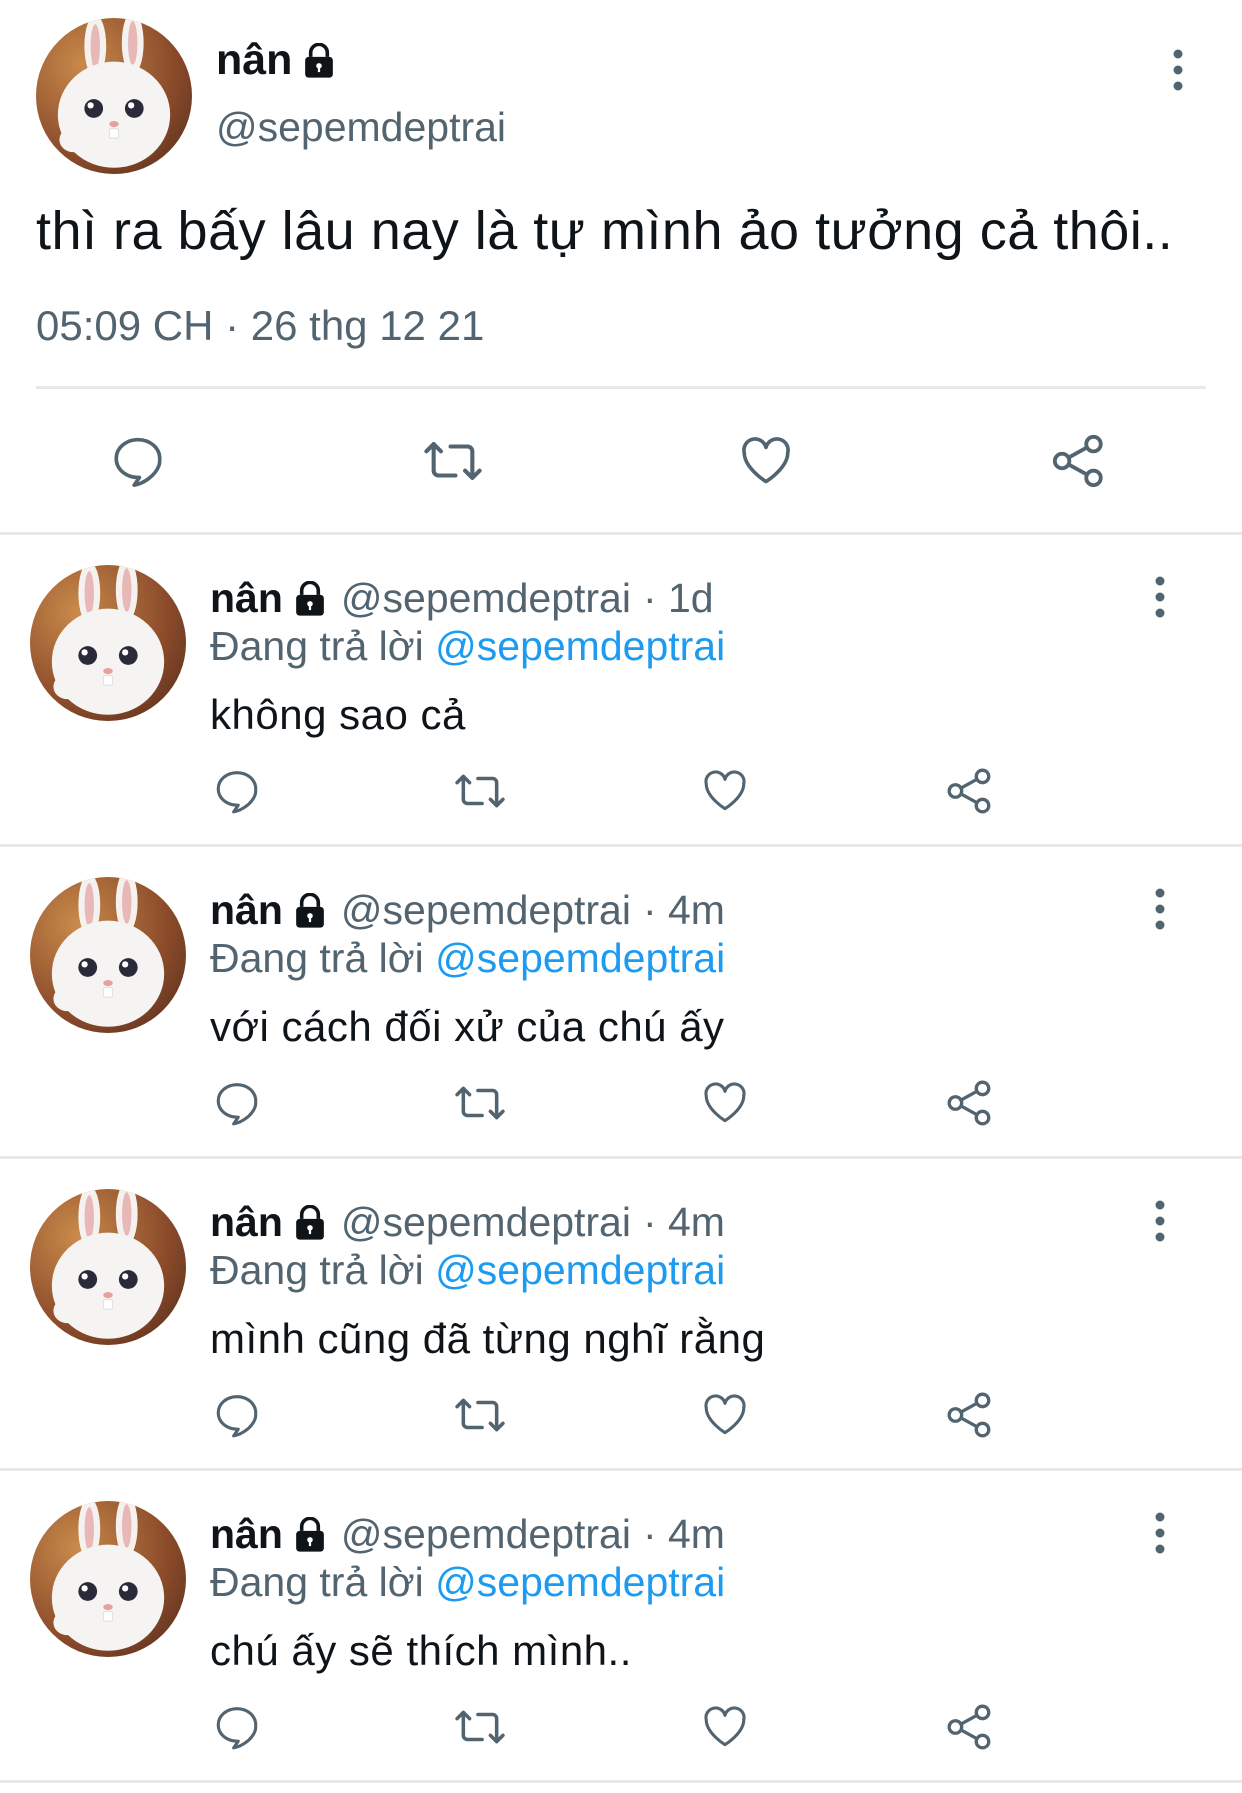 The width and height of the screenshot is (1242, 1793). Describe the element at coordinates (621, 387) in the screenshot. I see `divider` at that location.